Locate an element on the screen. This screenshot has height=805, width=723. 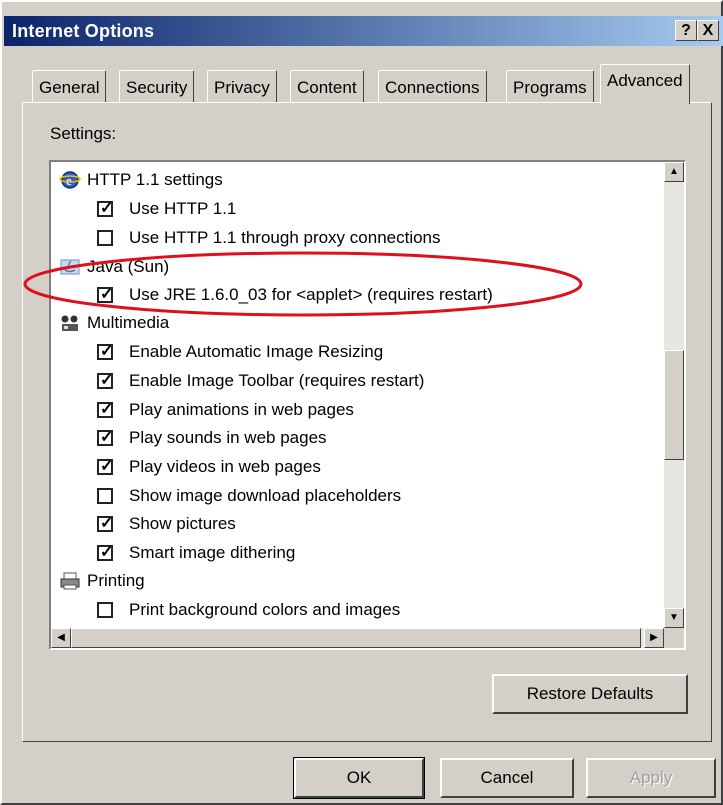
category-label: Printing is located at coordinates (116, 580).